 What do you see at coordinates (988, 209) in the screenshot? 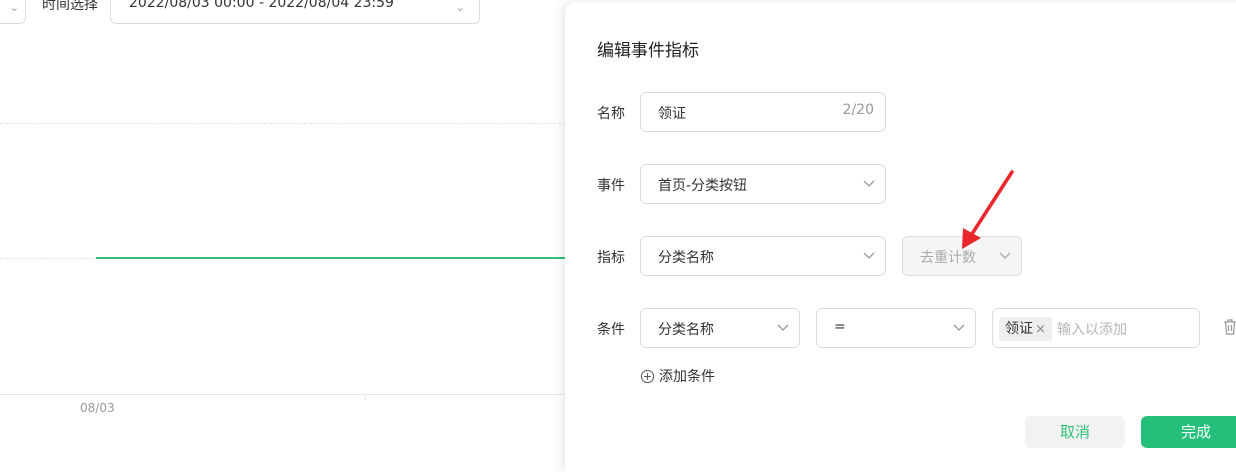
I see `arrow-annotation` at bounding box center [988, 209].